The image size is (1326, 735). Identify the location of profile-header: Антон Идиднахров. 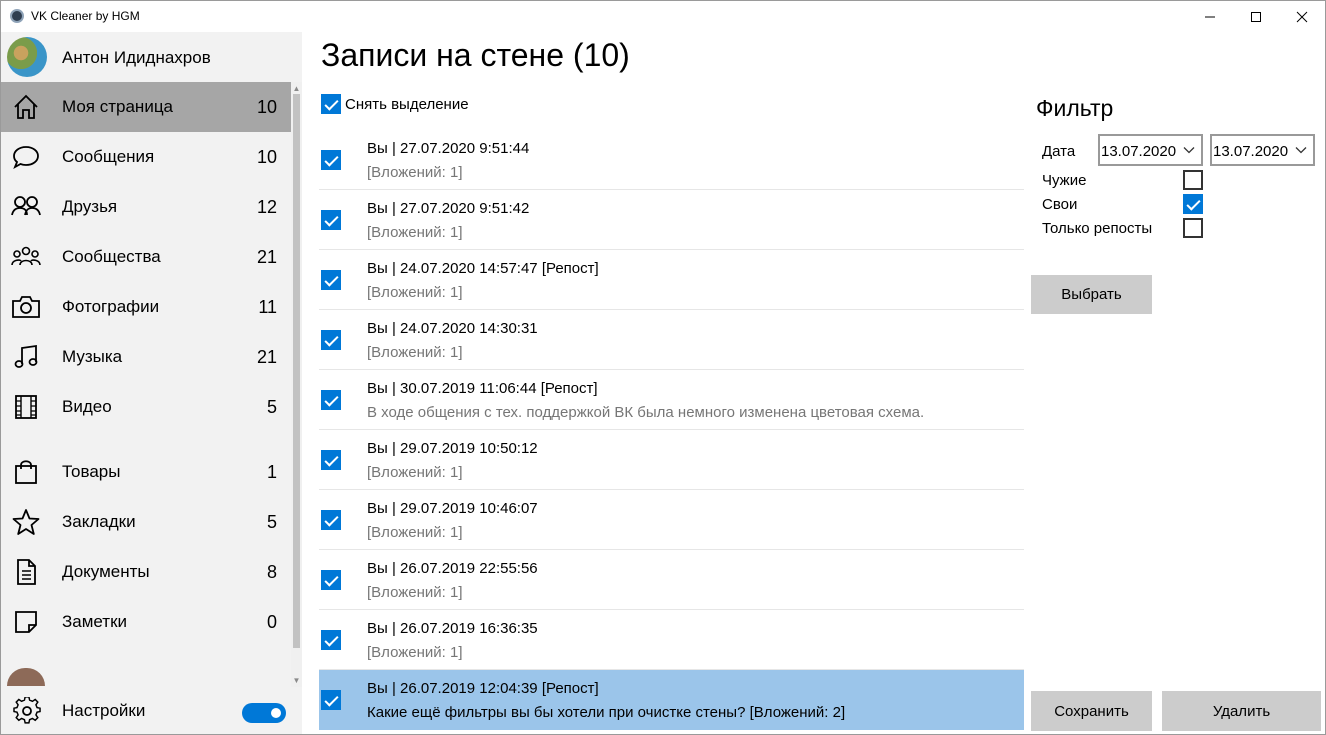
(146, 57).